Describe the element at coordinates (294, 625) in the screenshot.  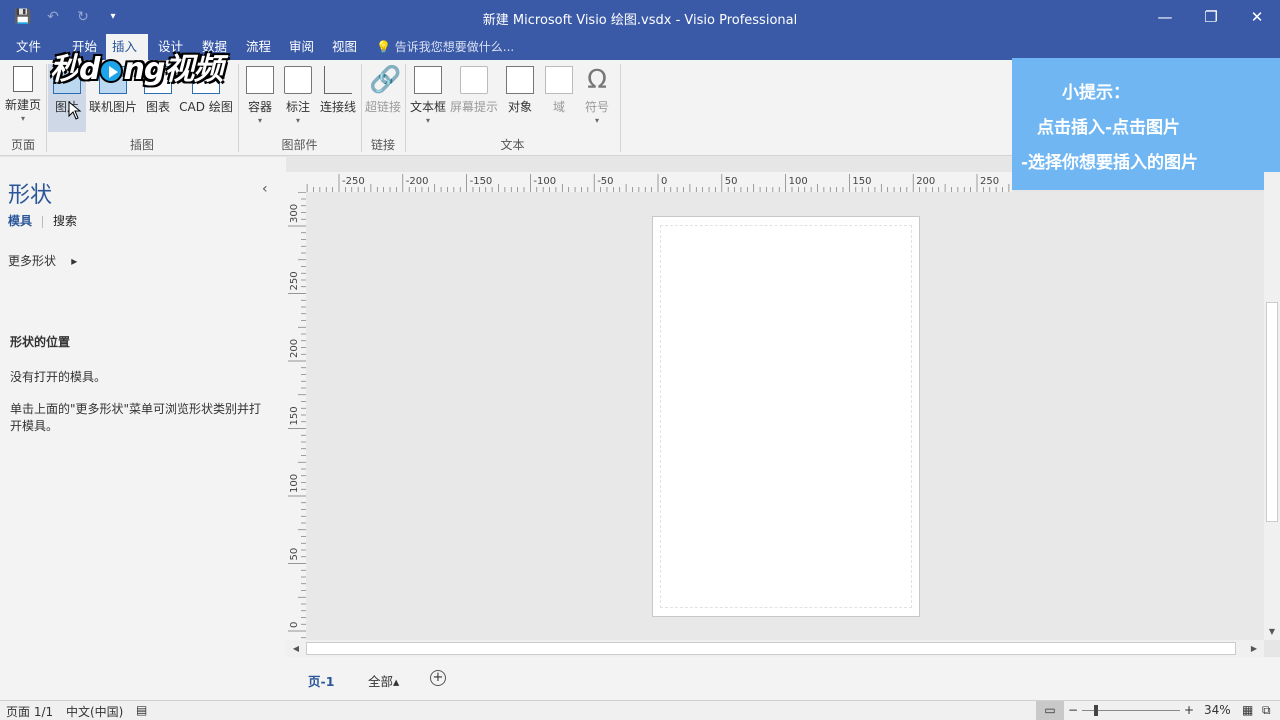
I see `ruler-label: 0` at that location.